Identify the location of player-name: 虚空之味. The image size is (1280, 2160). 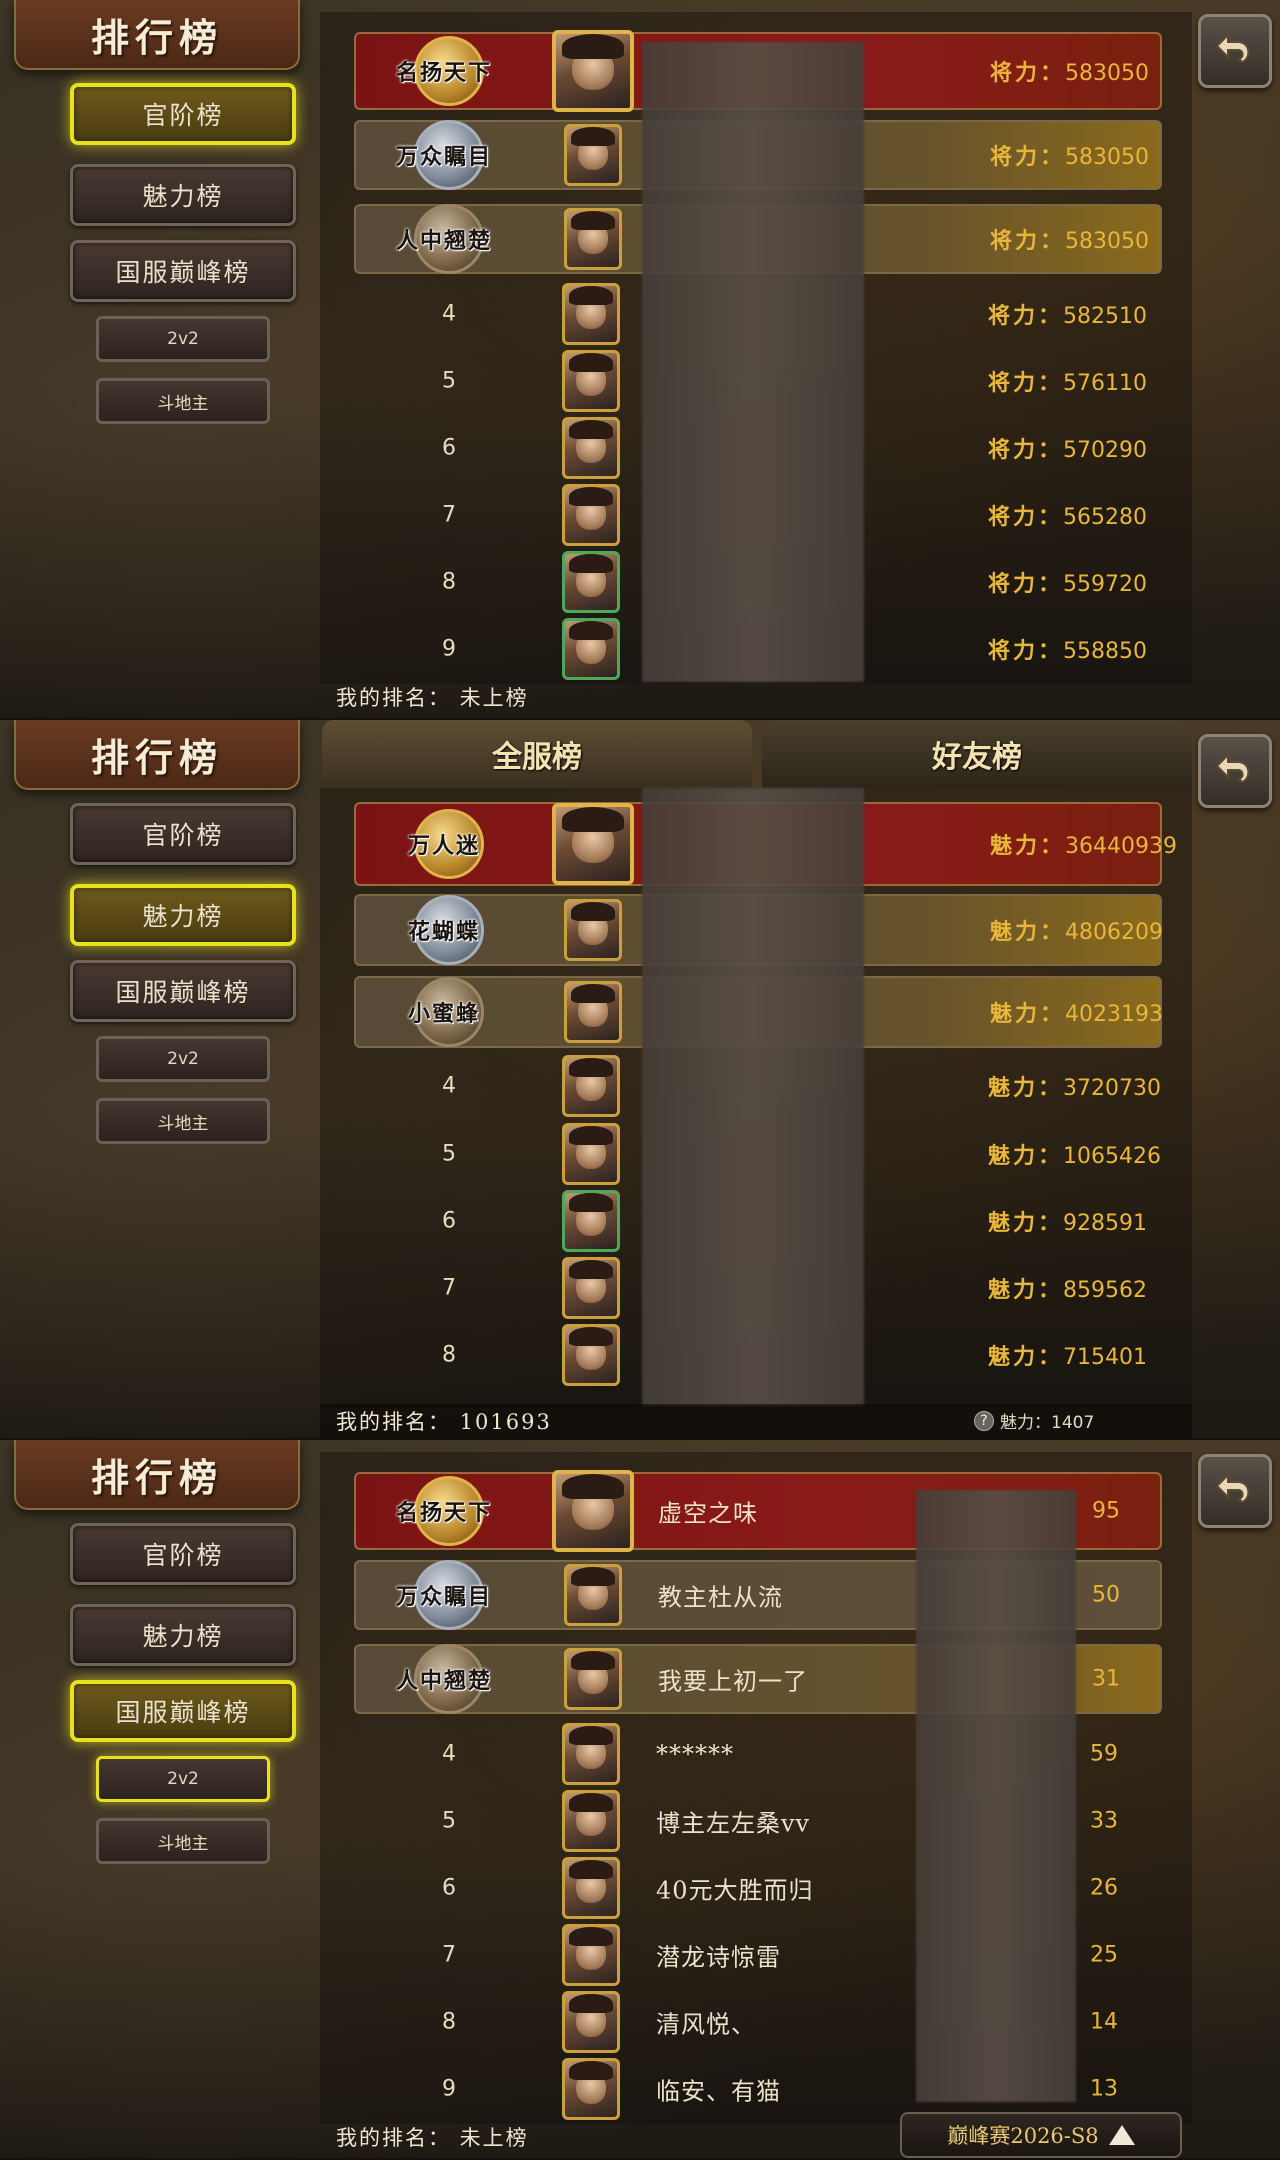
(708, 1513).